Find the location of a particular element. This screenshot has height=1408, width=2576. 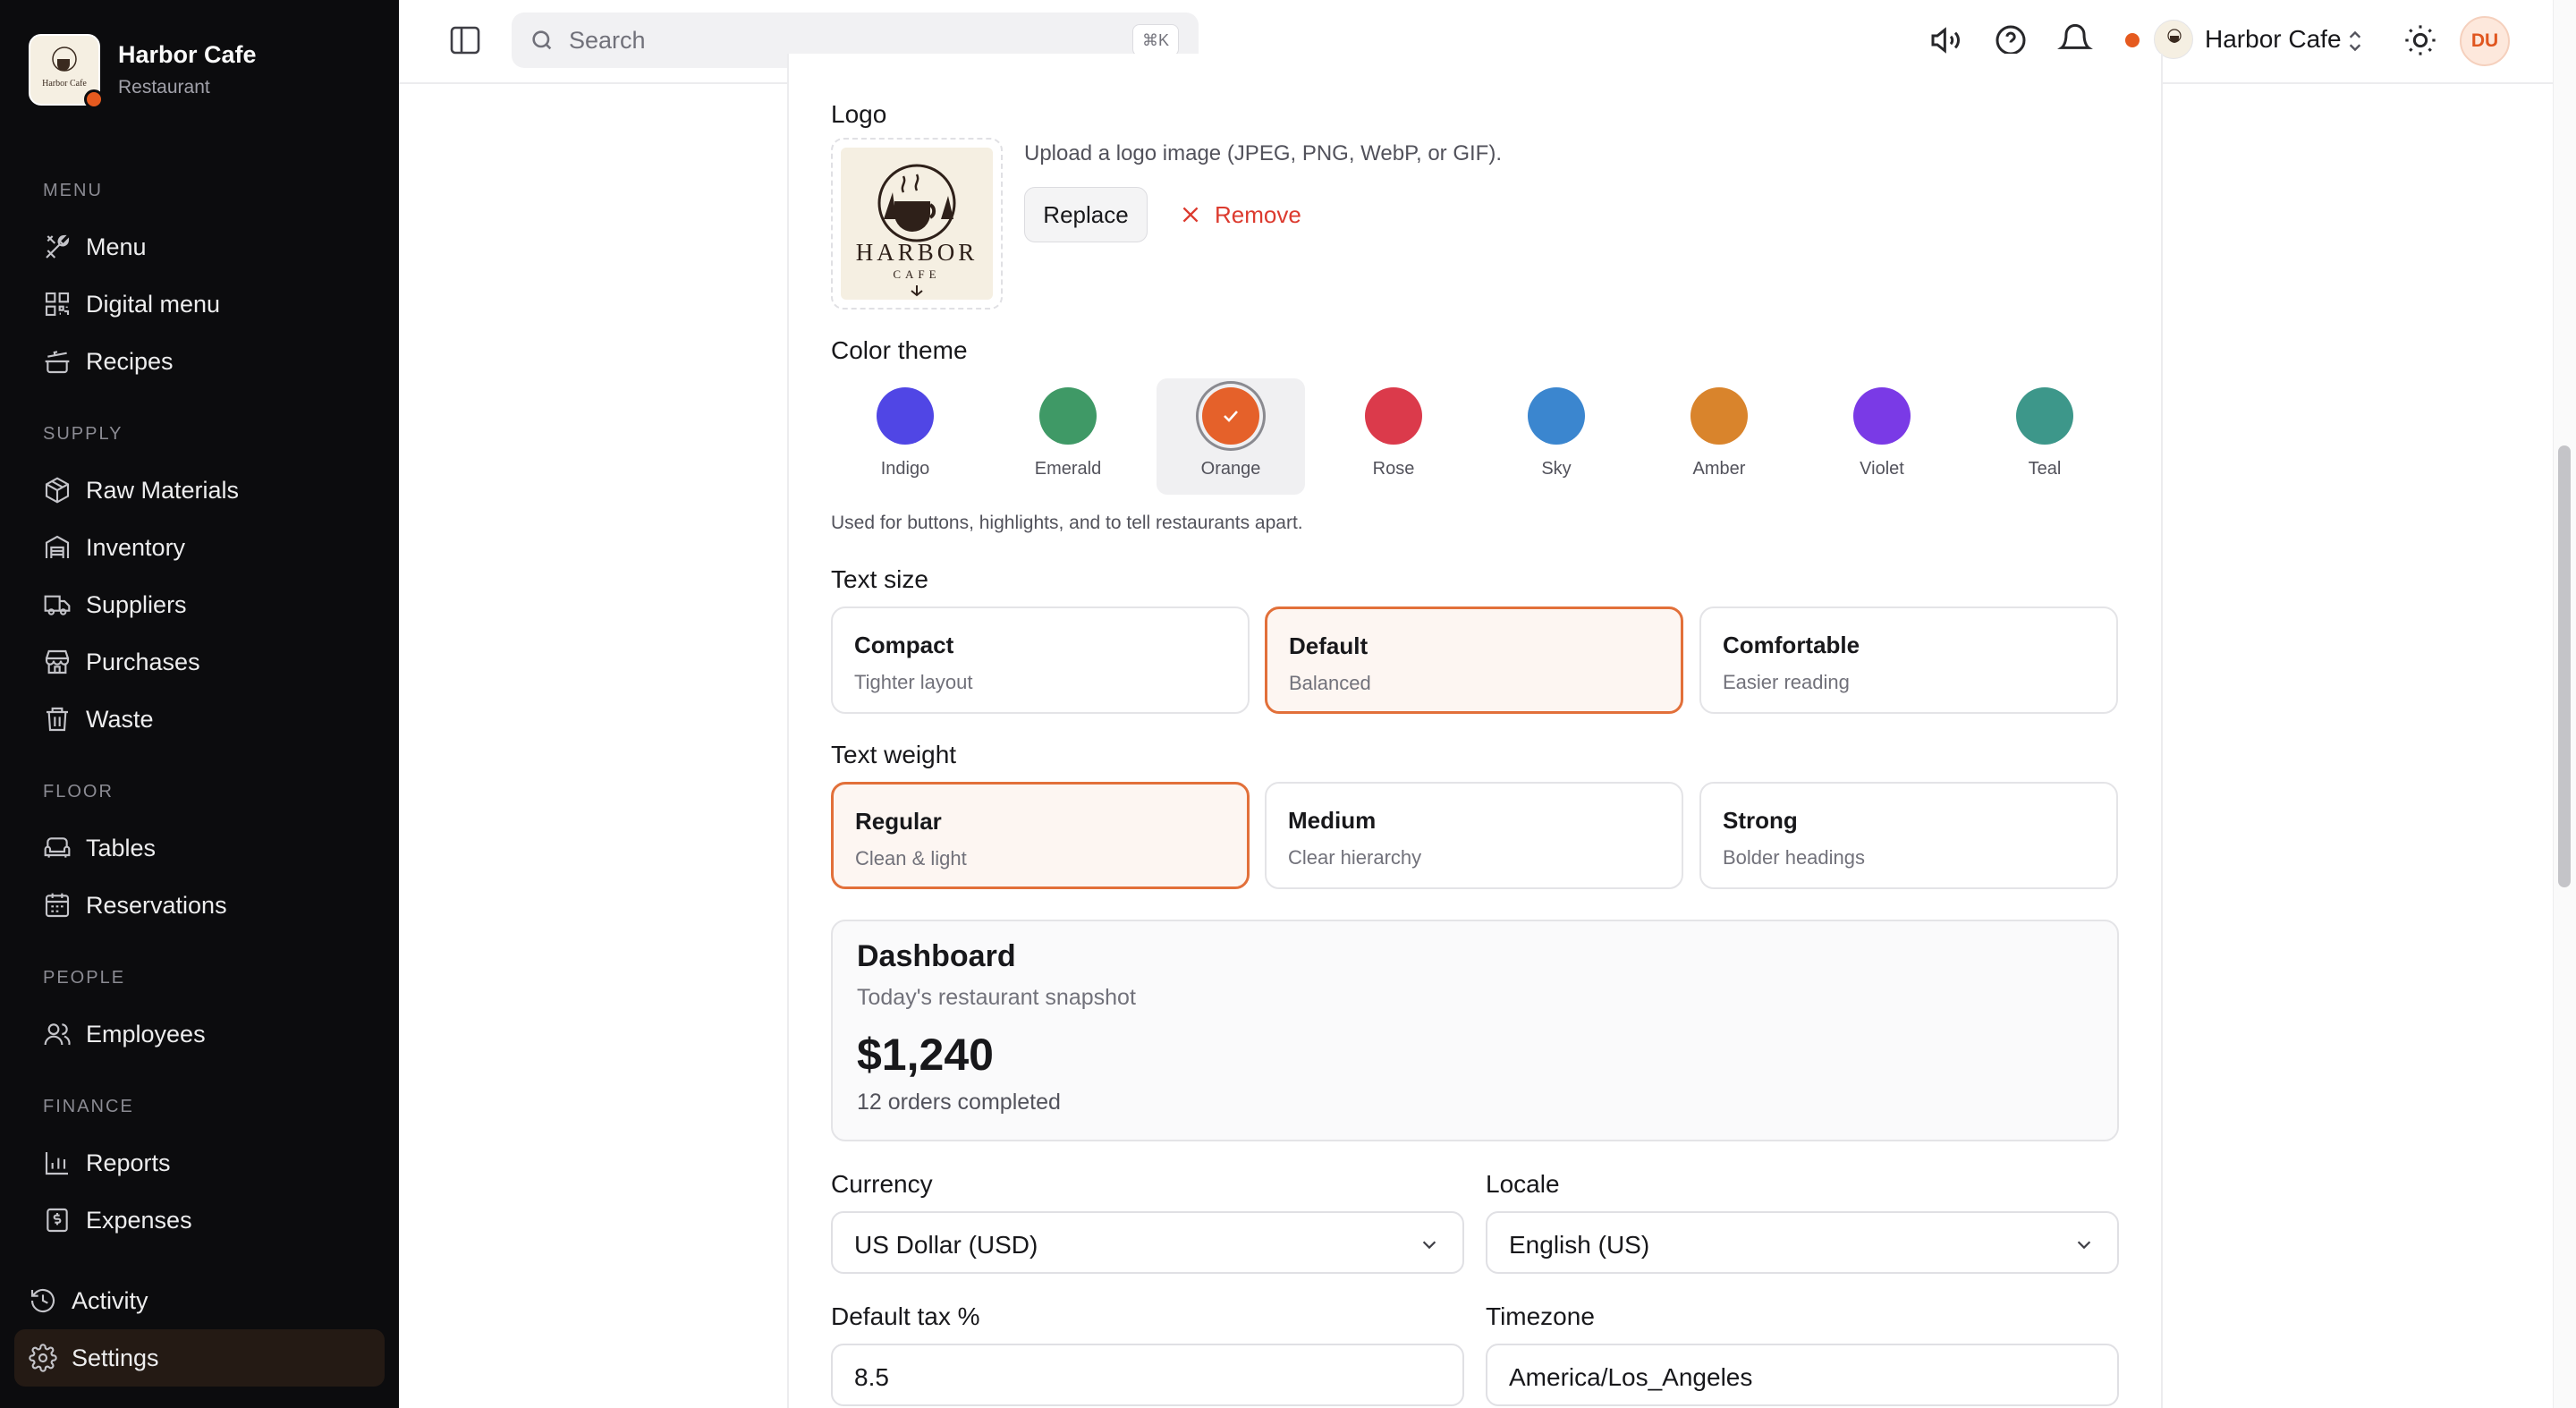

section-finance: FINANCE is located at coordinates (88, 1106).